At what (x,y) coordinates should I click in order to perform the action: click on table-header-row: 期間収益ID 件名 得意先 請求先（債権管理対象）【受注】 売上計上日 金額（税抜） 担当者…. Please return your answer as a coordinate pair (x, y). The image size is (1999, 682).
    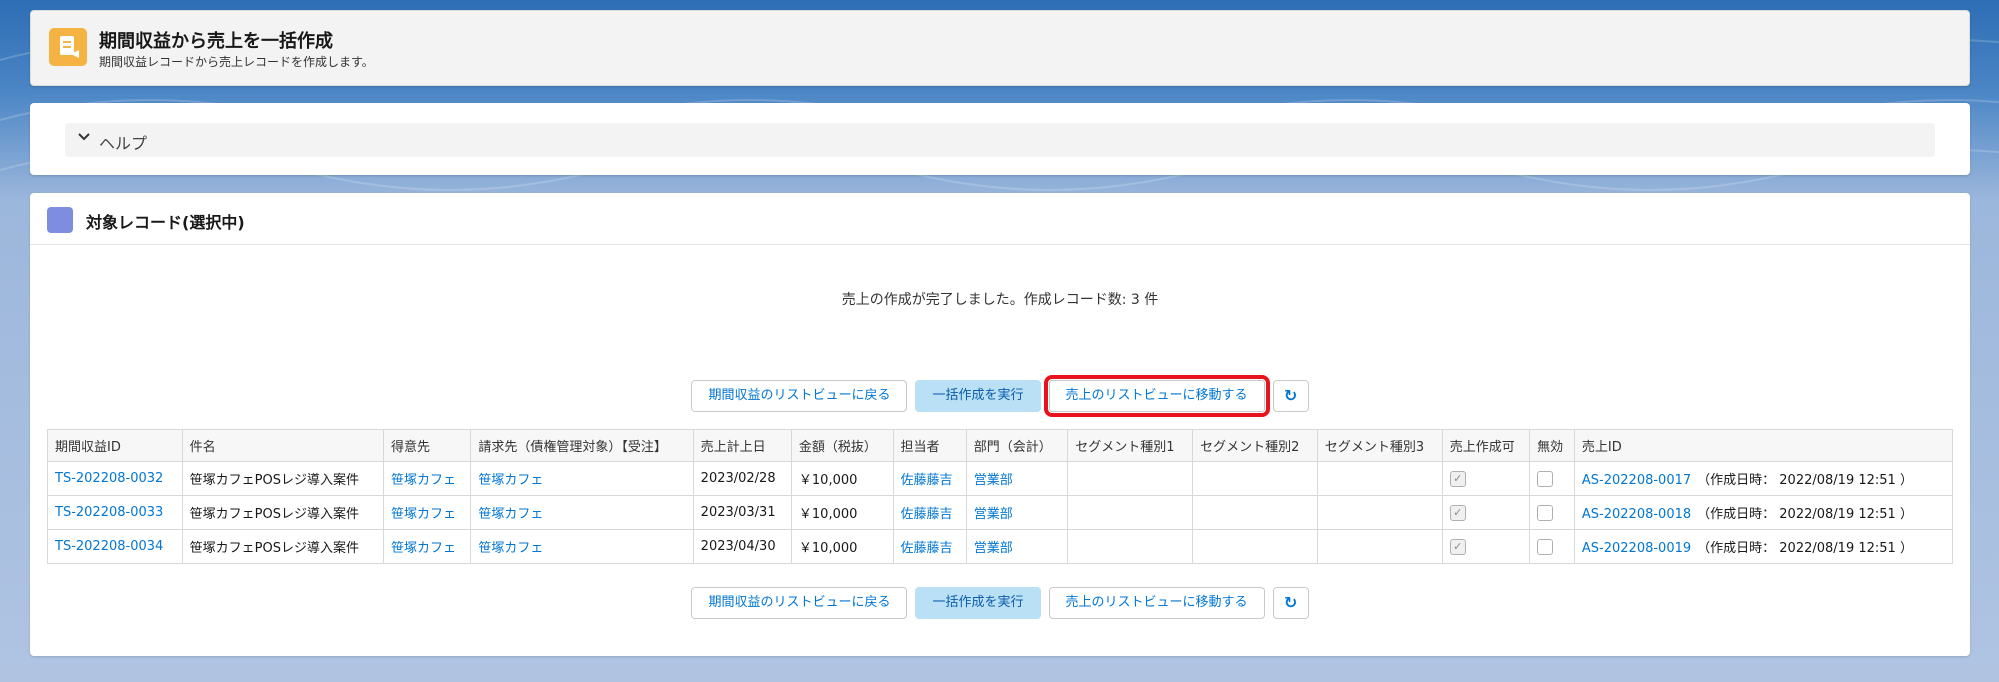
    Looking at the image, I should click on (1000, 445).